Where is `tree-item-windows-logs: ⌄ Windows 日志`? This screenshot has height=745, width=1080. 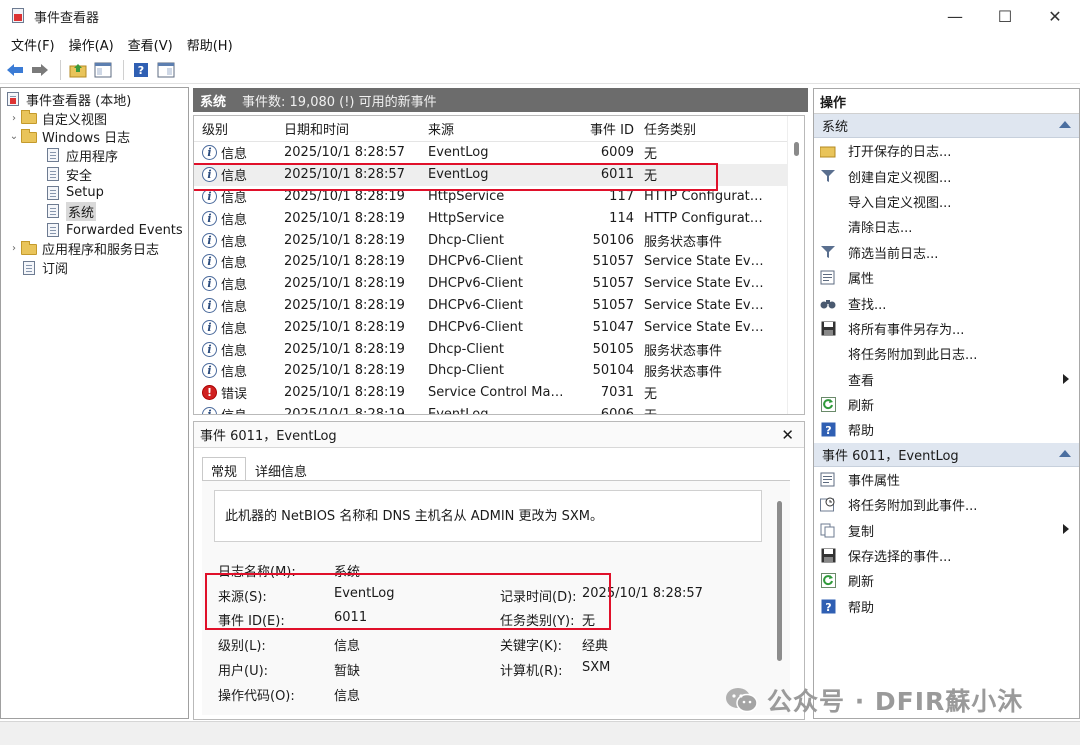
tree-item-windows-logs: ⌄ Windows 日志 is located at coordinates (94, 136).